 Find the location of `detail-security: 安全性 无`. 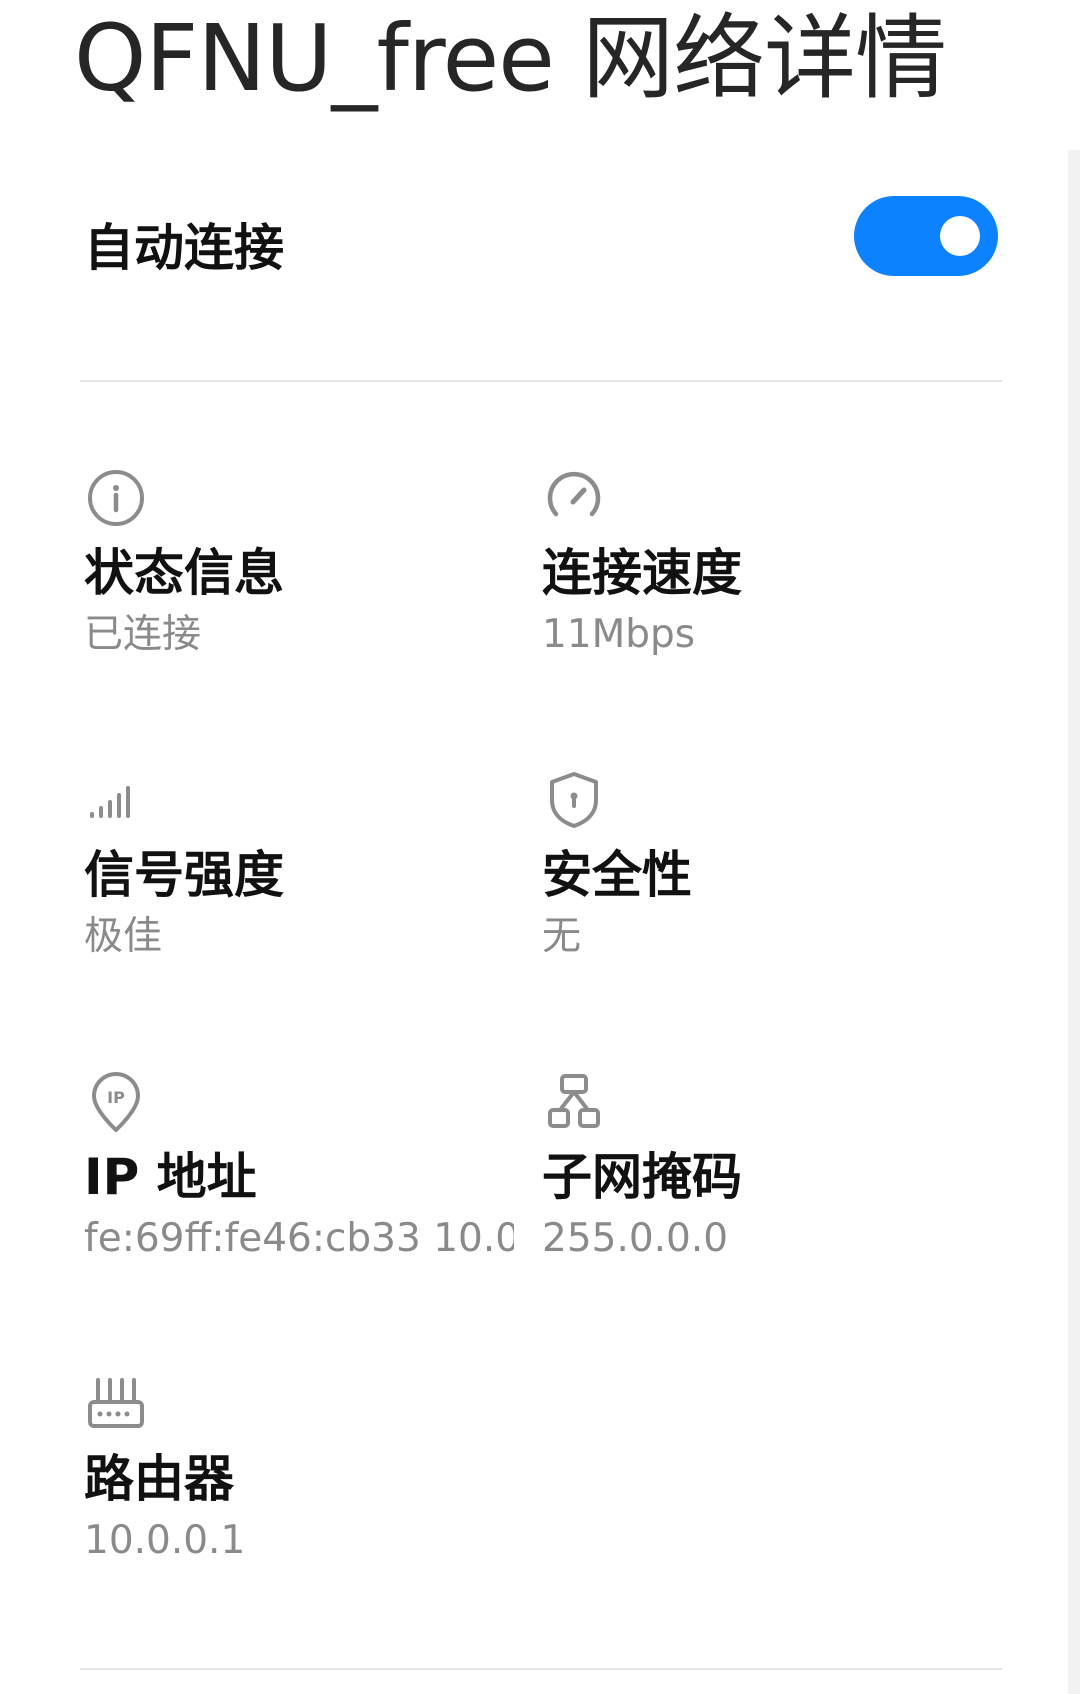

detail-security: 安全性 无 is located at coordinates (752, 864).